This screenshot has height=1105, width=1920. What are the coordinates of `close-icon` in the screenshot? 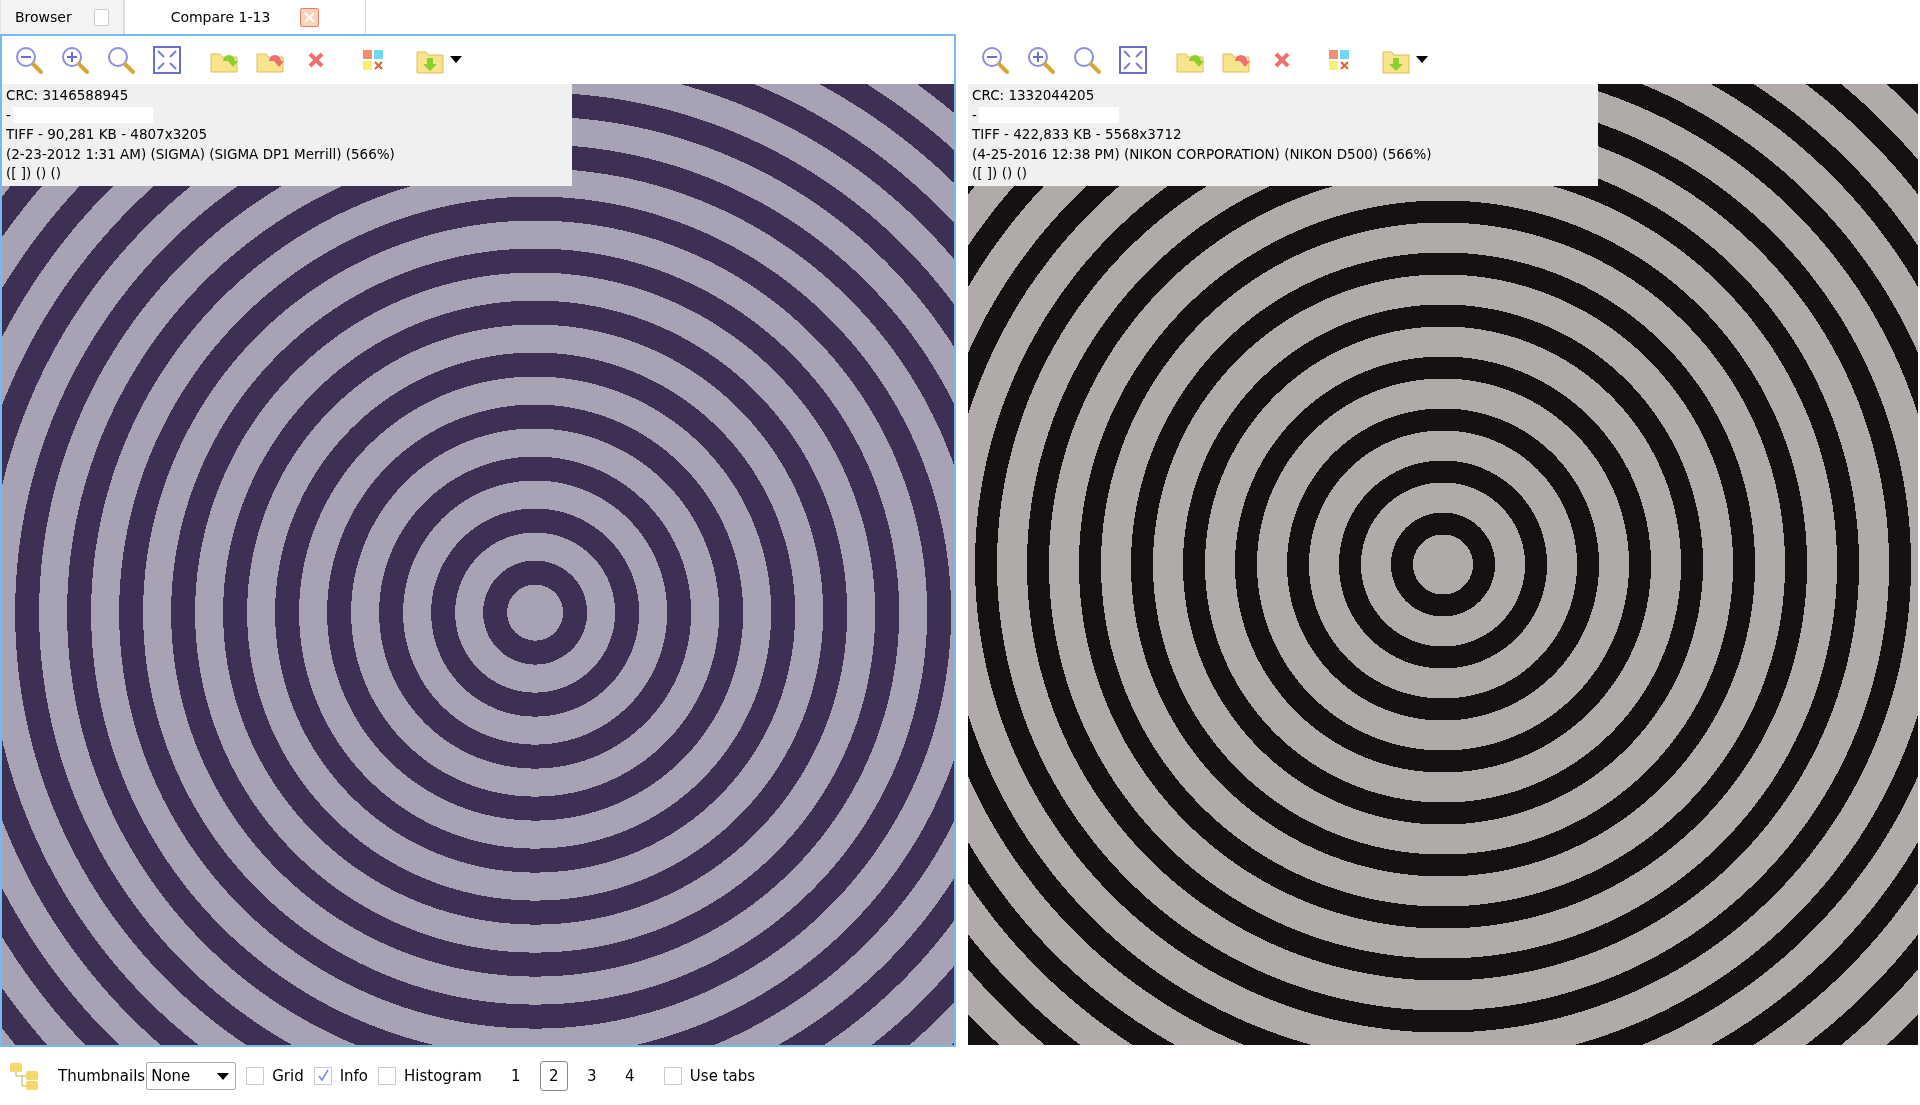 It's located at (310, 17).